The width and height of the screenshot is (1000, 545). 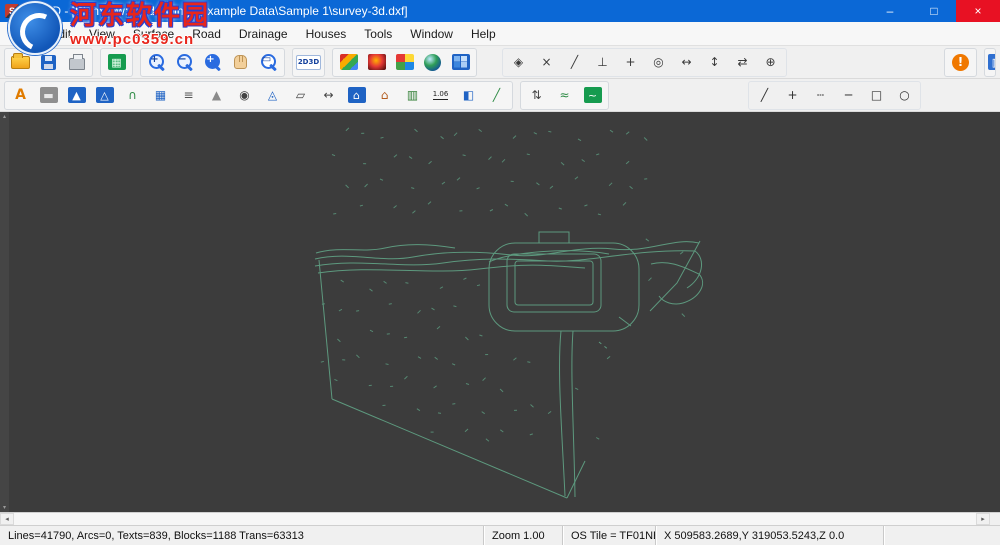 I want to click on elevation-heatmap-button, so click(x=376, y=62).